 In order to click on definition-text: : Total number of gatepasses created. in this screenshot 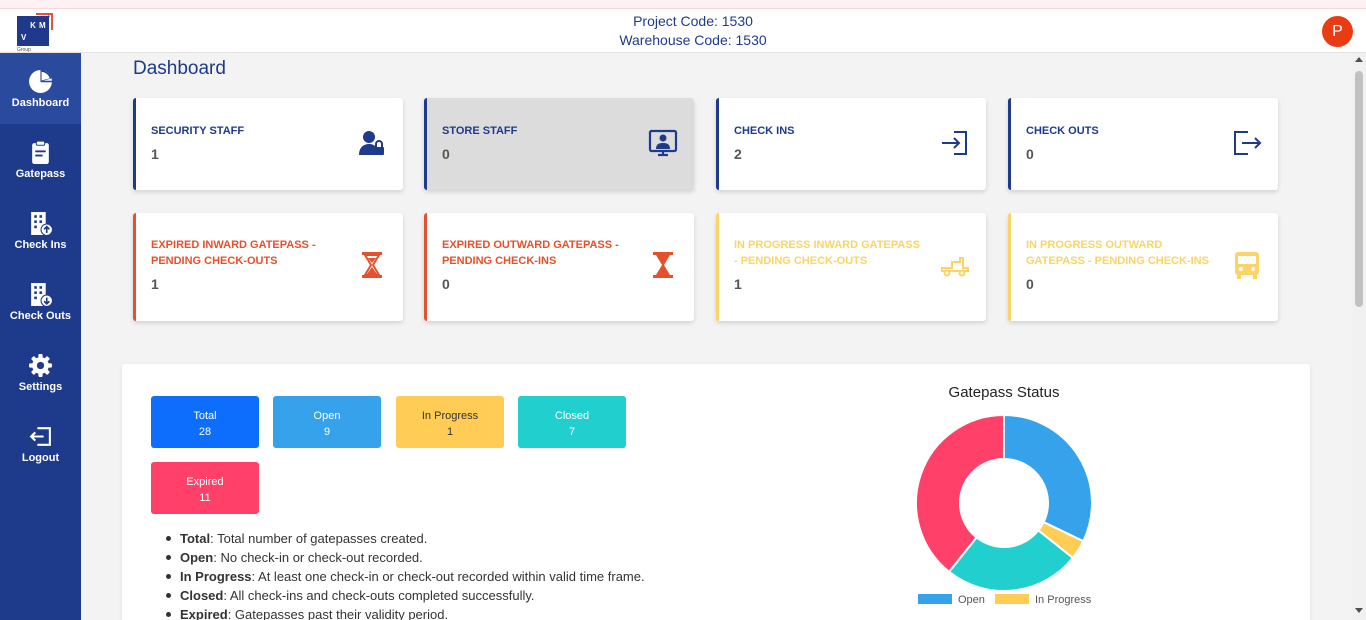, I will do `click(319, 538)`.